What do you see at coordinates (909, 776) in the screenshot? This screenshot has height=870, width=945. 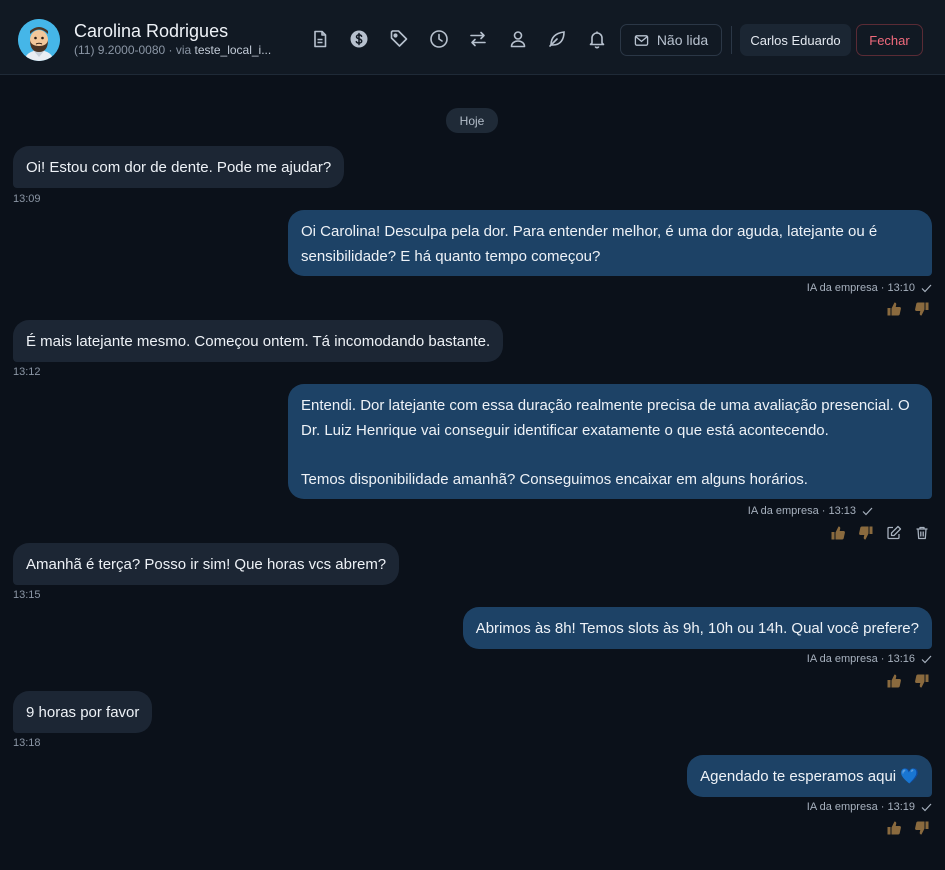 I see `blue-heart-emoji: 💙` at bounding box center [909, 776].